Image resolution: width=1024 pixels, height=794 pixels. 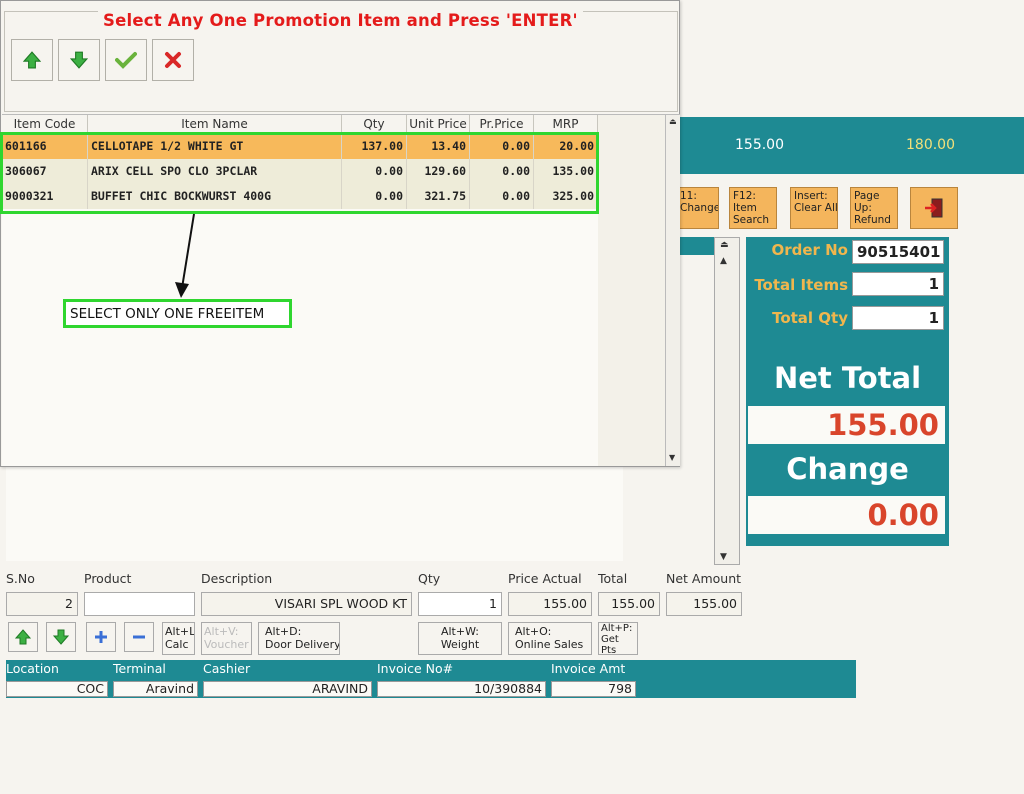 I want to click on location-label: Location, so click(x=32, y=668).